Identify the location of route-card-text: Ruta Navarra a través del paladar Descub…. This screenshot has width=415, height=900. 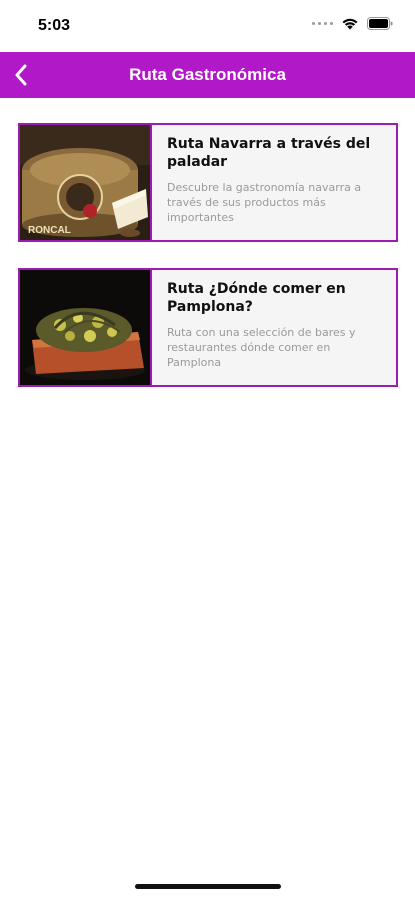
(276, 180).